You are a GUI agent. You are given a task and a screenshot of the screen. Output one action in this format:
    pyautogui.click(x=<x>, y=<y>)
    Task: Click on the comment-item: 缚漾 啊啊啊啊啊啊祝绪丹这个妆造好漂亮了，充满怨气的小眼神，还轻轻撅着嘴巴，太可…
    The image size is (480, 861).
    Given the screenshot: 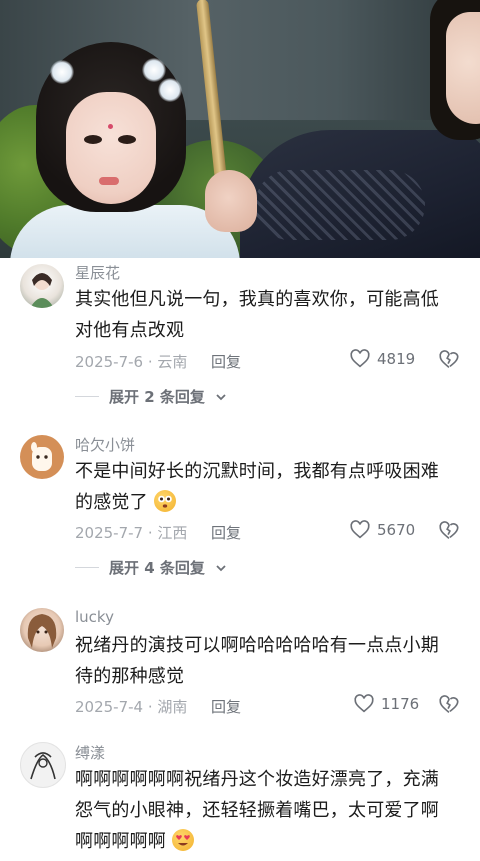 What is the action you would take?
    pyautogui.click(x=240, y=795)
    